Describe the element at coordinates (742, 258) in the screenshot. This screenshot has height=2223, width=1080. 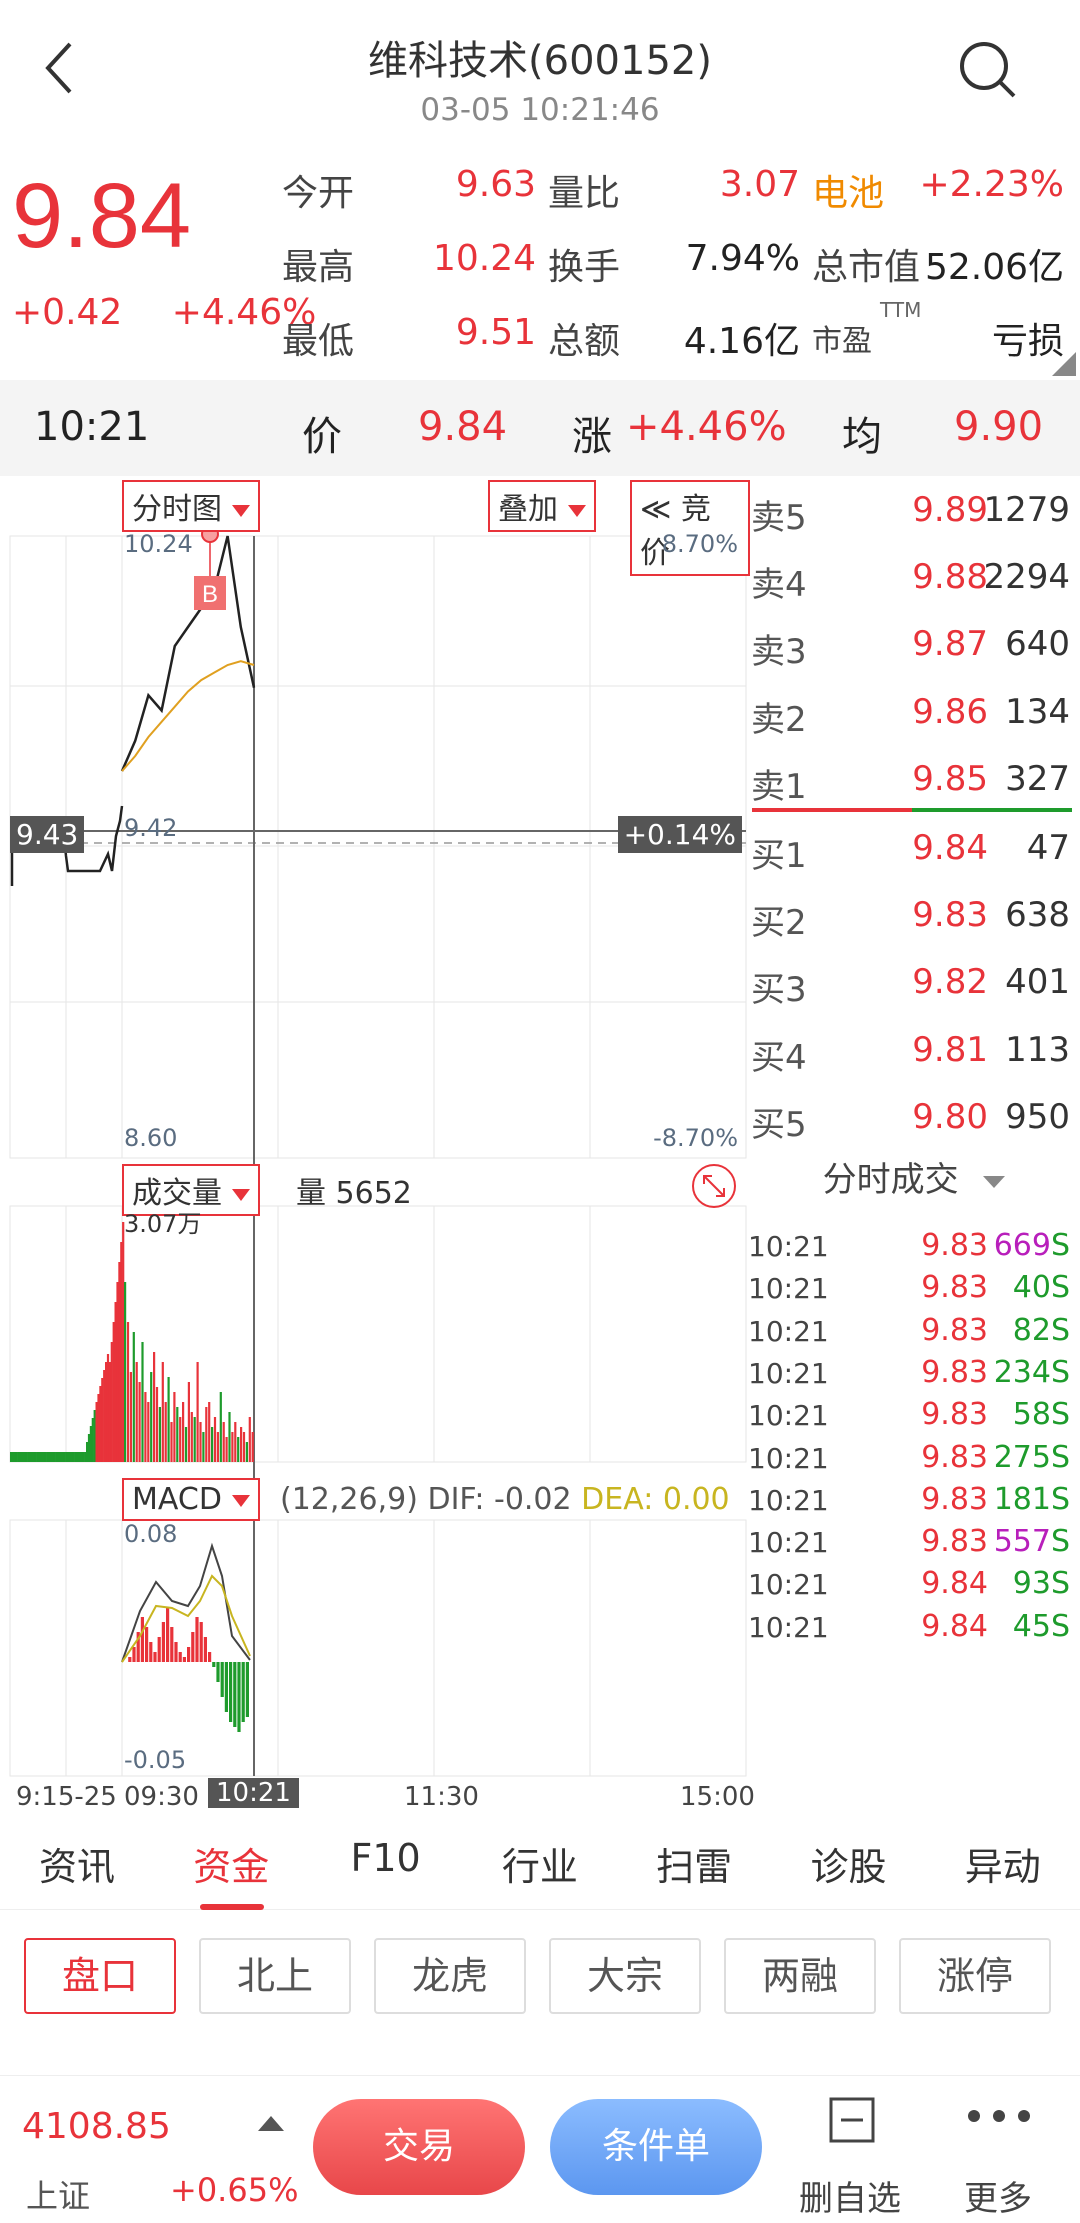
I see `turnover-value: 7.94%` at that location.